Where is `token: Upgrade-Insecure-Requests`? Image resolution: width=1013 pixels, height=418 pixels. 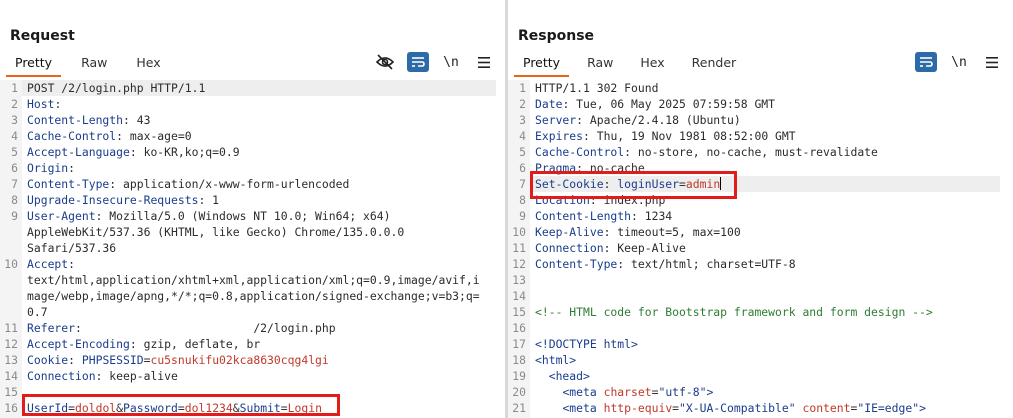
token: Upgrade-Insecure-Requests is located at coordinates (113, 200).